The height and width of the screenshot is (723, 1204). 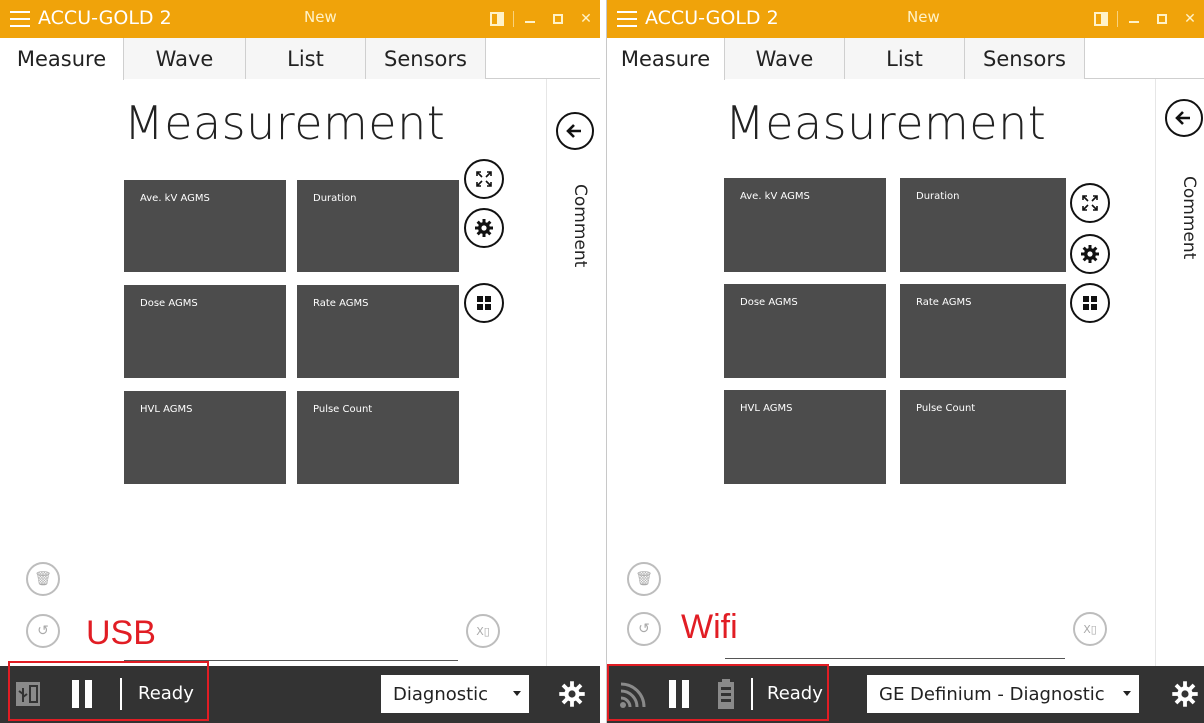 I want to click on connection-annotation: USB, so click(x=121, y=633).